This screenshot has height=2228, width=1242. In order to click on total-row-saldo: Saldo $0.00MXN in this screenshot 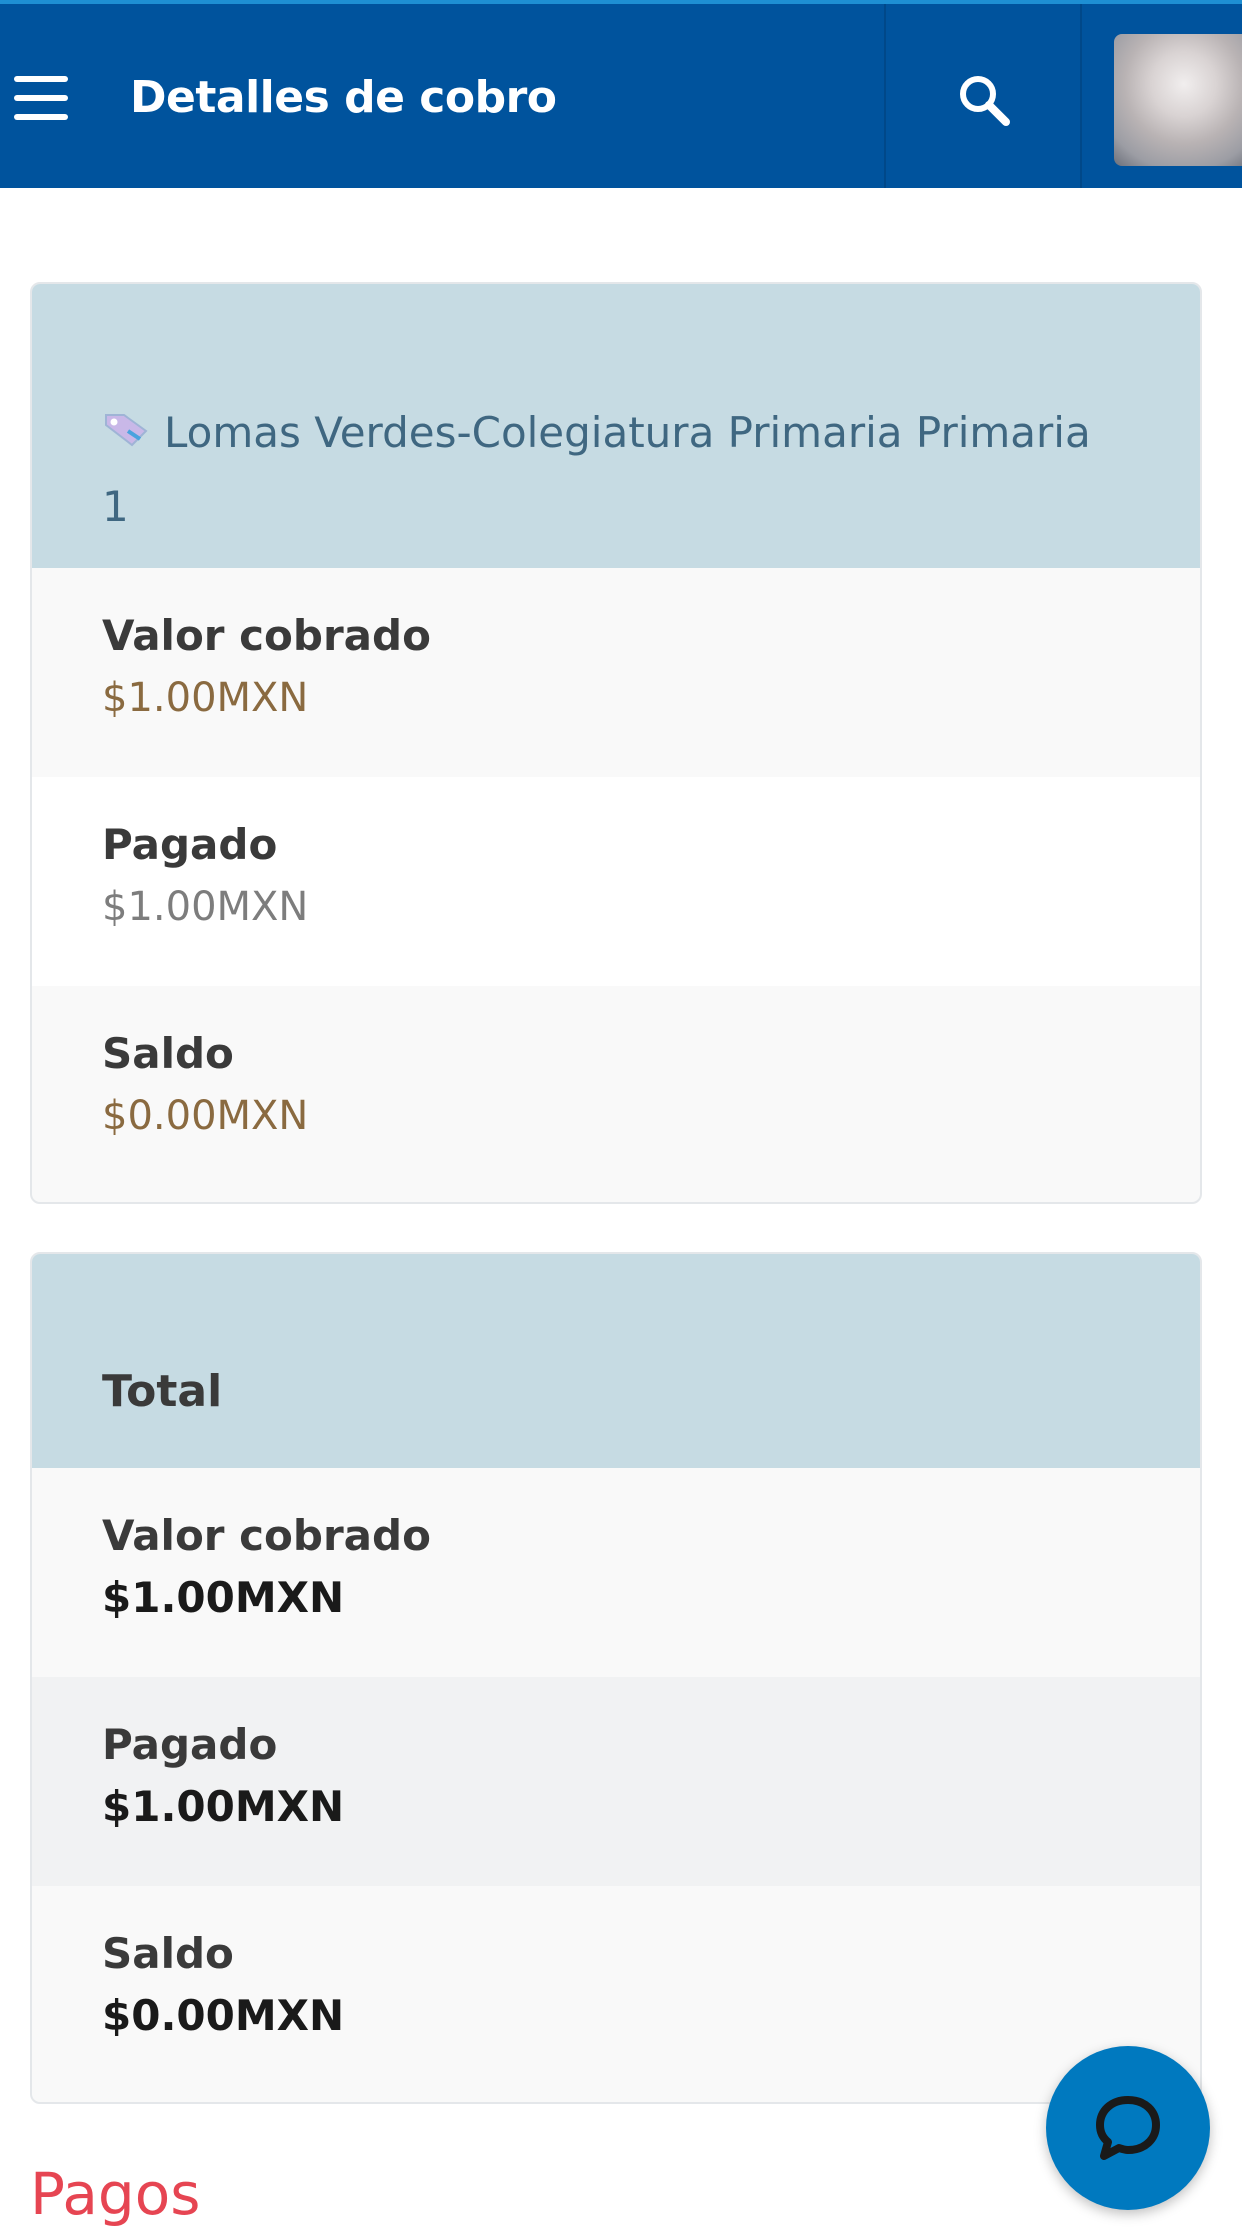, I will do `click(616, 1990)`.